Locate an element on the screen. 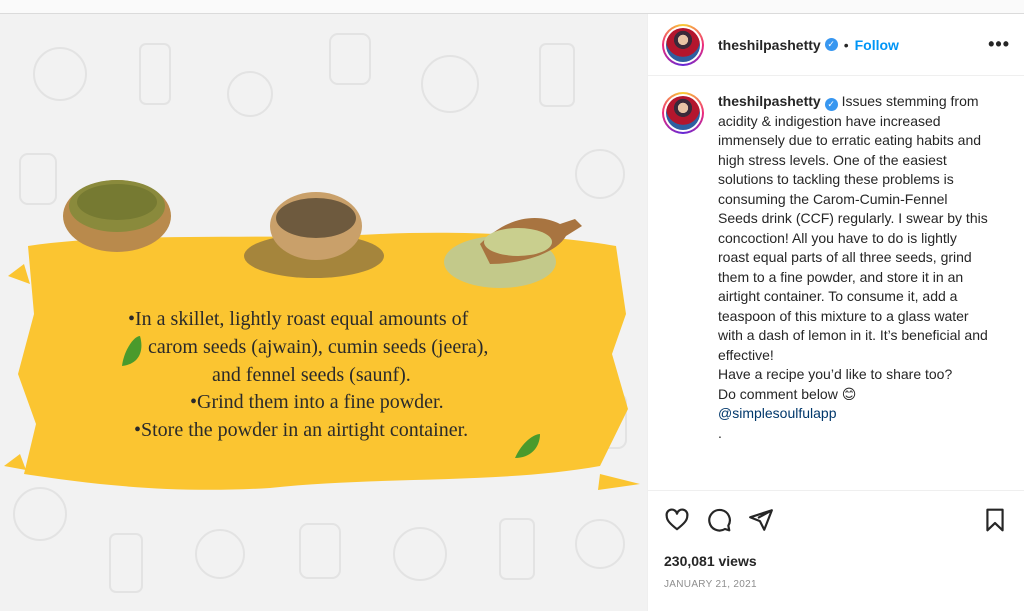 Image resolution: width=1024 pixels, height=611 pixels. caption-verified-badge-icon: ✓ is located at coordinates (831, 104).